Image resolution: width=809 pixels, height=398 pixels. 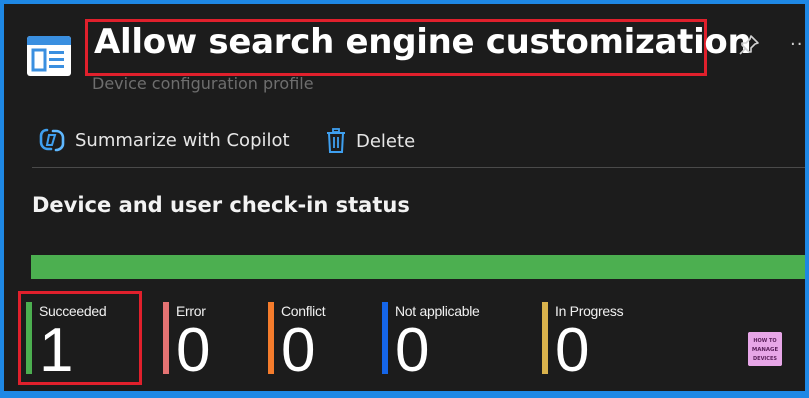 I want to click on device-config-profile-icon, so click(x=49, y=56).